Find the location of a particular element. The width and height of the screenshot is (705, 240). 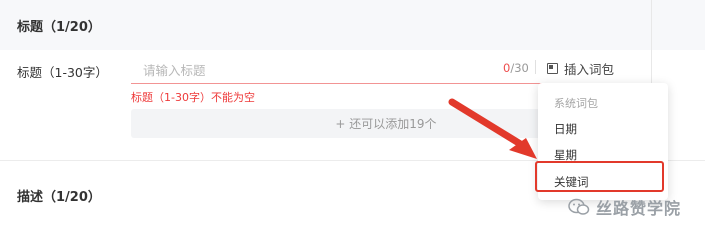

arrow-shaft is located at coordinates (487, 123).